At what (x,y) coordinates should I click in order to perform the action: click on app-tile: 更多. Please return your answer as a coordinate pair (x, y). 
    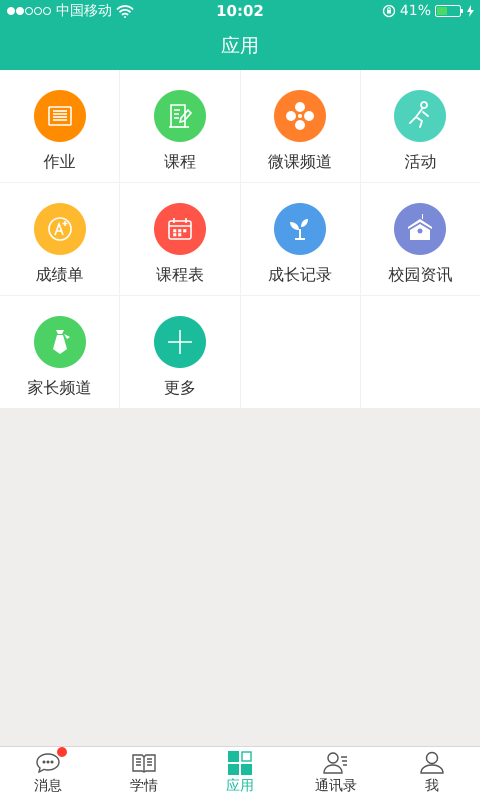
    Looking at the image, I should click on (180, 352).